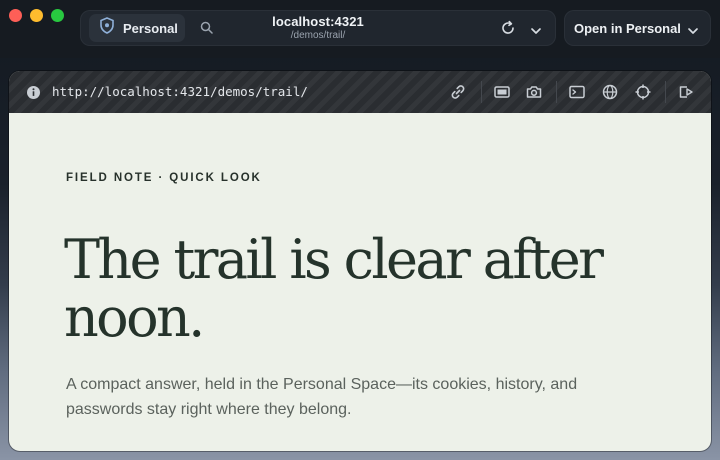  What do you see at coordinates (643, 94) in the screenshot?
I see `crosshair-icon` at bounding box center [643, 94].